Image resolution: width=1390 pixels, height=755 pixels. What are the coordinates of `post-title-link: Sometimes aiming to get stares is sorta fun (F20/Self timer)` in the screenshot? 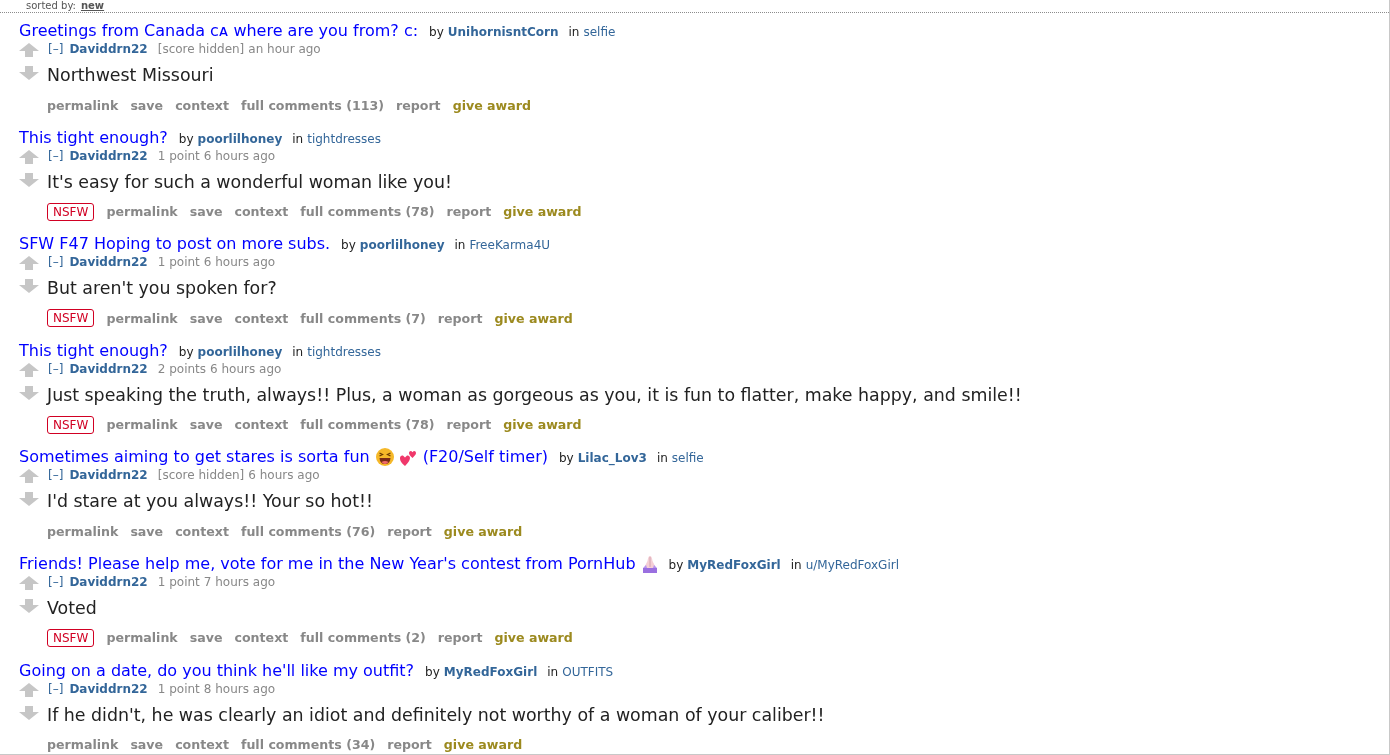 It's located at (283, 457).